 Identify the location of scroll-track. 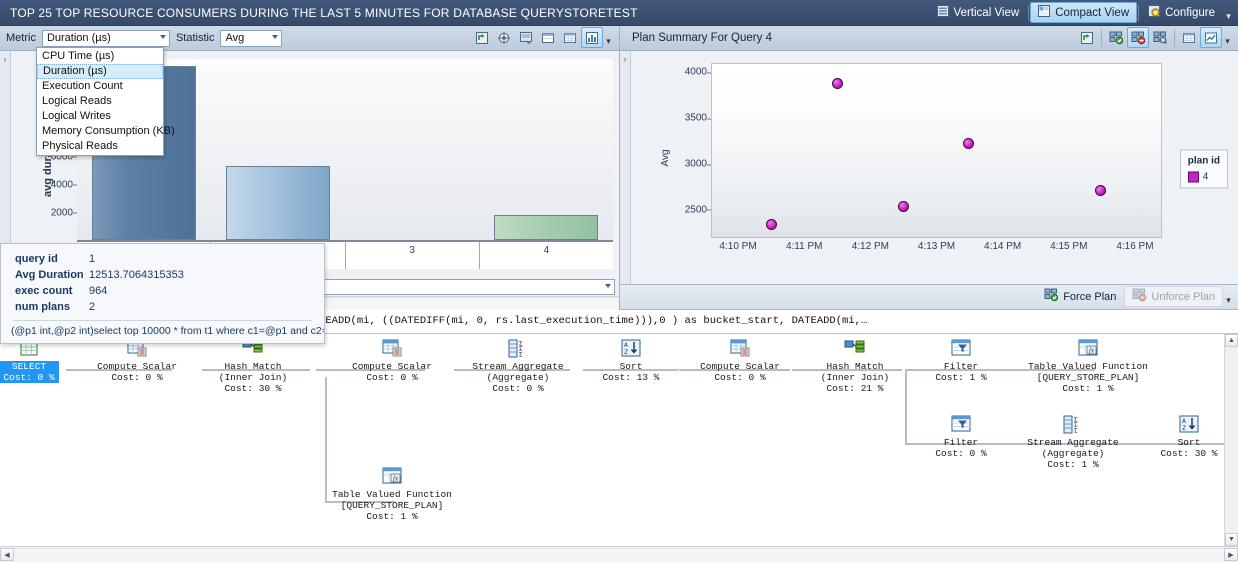
(619, 554).